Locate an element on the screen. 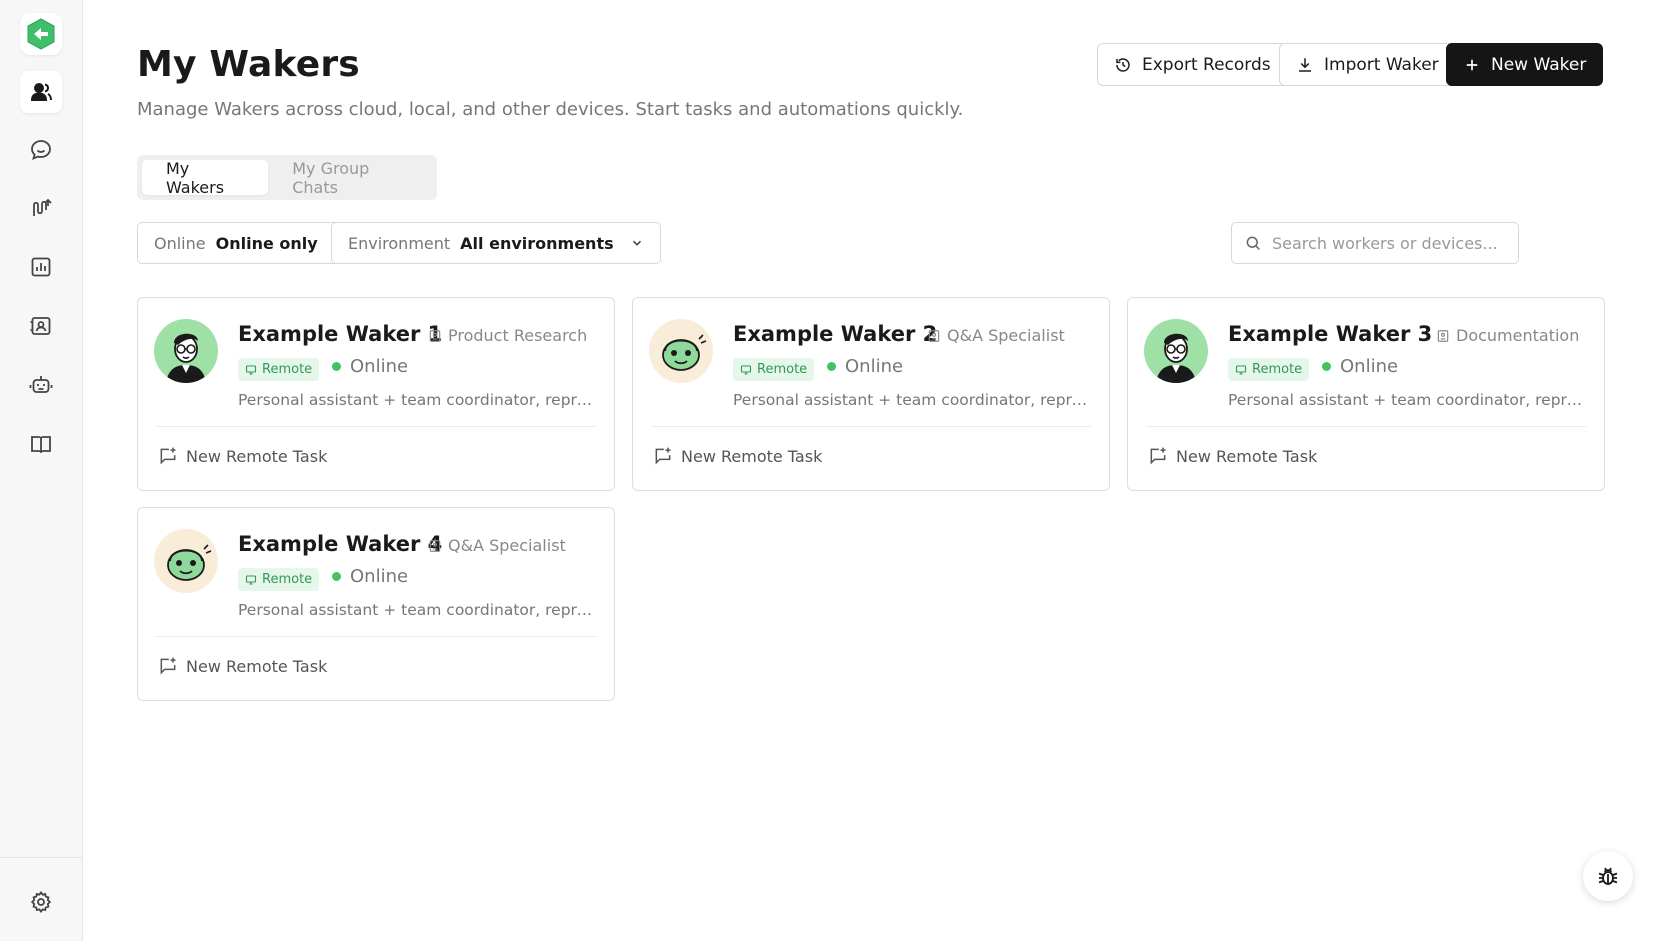 Image resolution: width=1672 pixels, height=941 pixels. person-avatar-icon is located at coordinates (1176, 358).